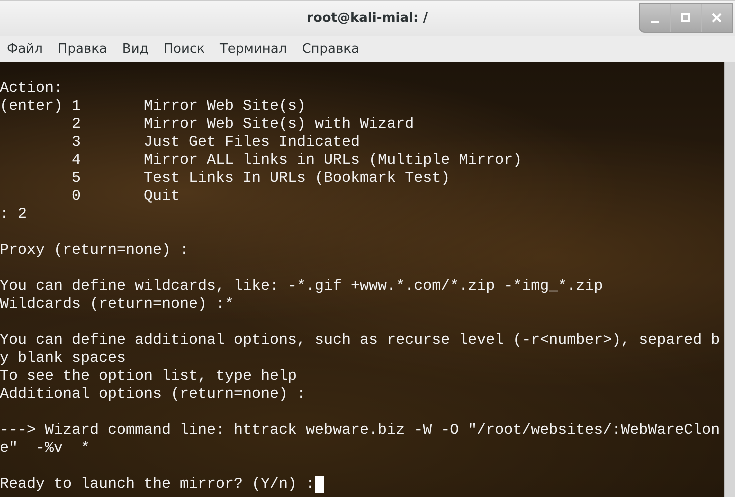  I want to click on minimize-icon, so click(655, 22).